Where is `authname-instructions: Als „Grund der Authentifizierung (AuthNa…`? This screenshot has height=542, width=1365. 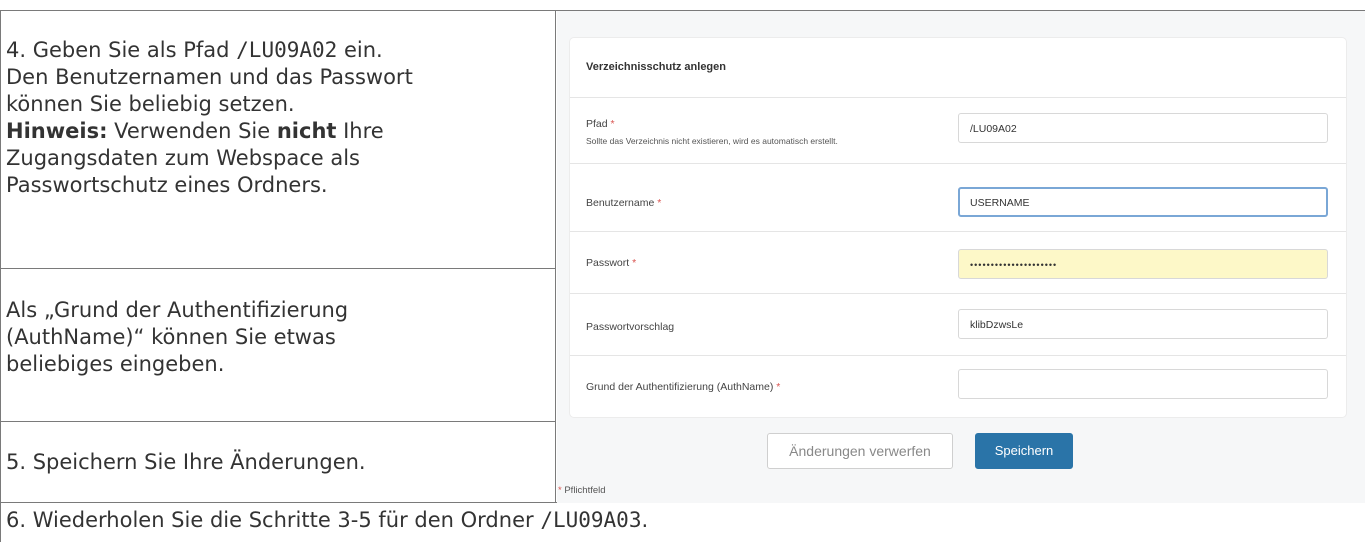
authname-instructions: Als „Grund der Authentifizierung (AuthNa… is located at coordinates (177, 337).